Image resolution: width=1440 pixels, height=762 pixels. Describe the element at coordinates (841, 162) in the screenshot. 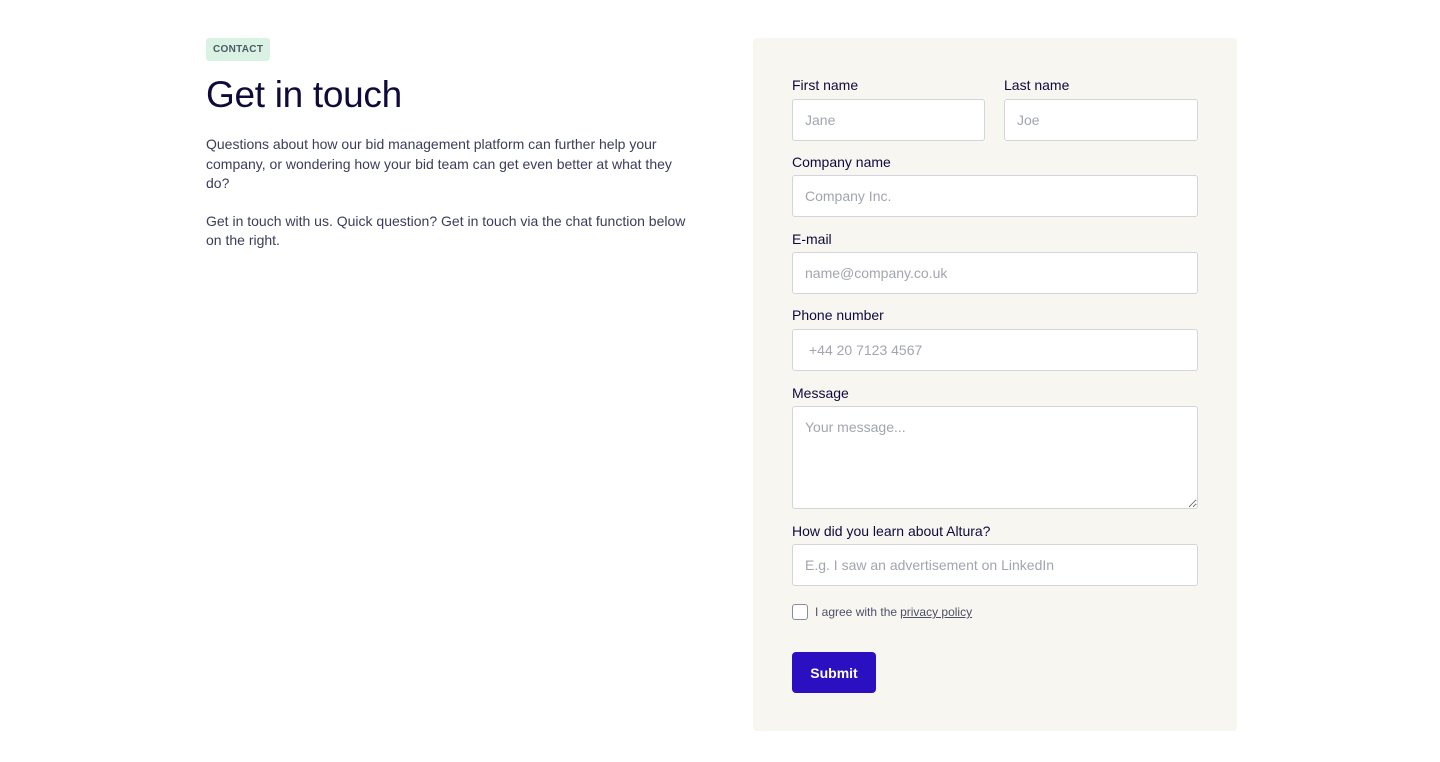

I see `company-name-label: Company name` at that location.